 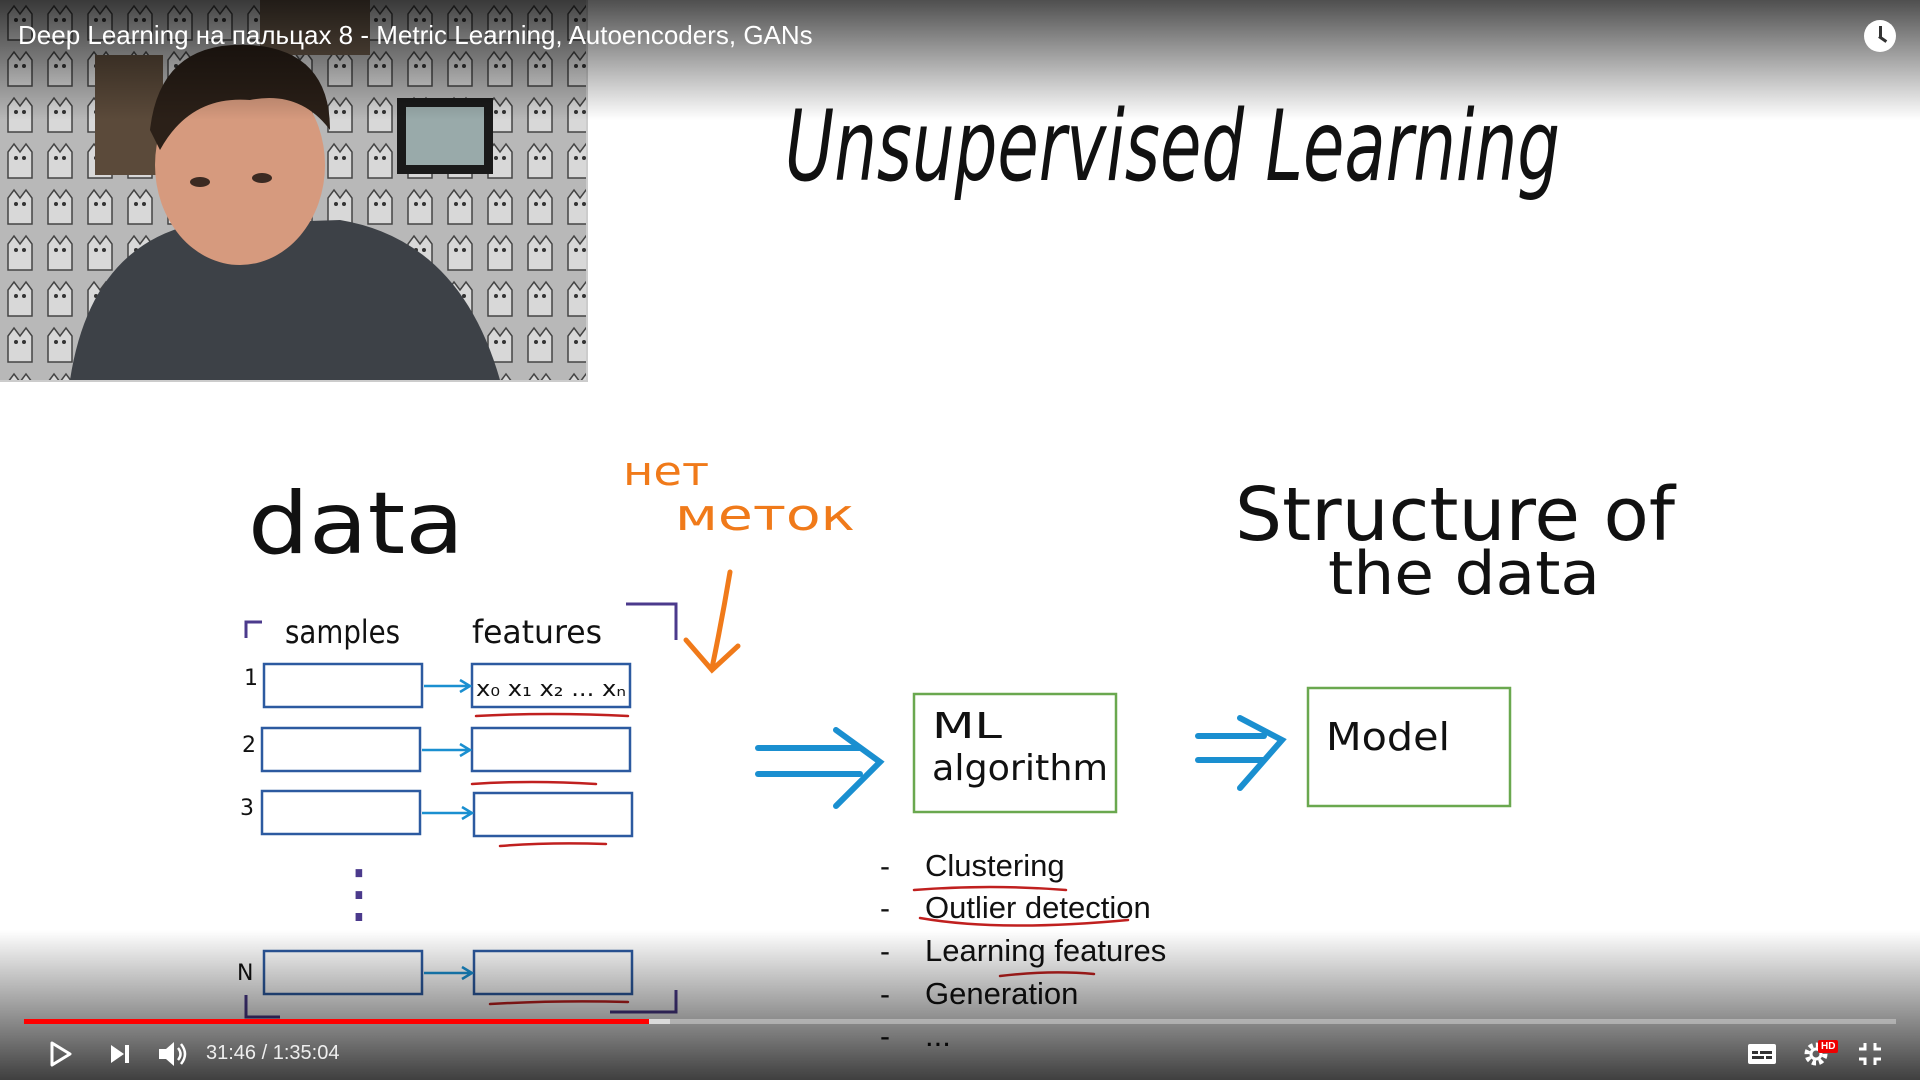 What do you see at coordinates (1241, 753) in the screenshot?
I see `double-arrow-to-model` at bounding box center [1241, 753].